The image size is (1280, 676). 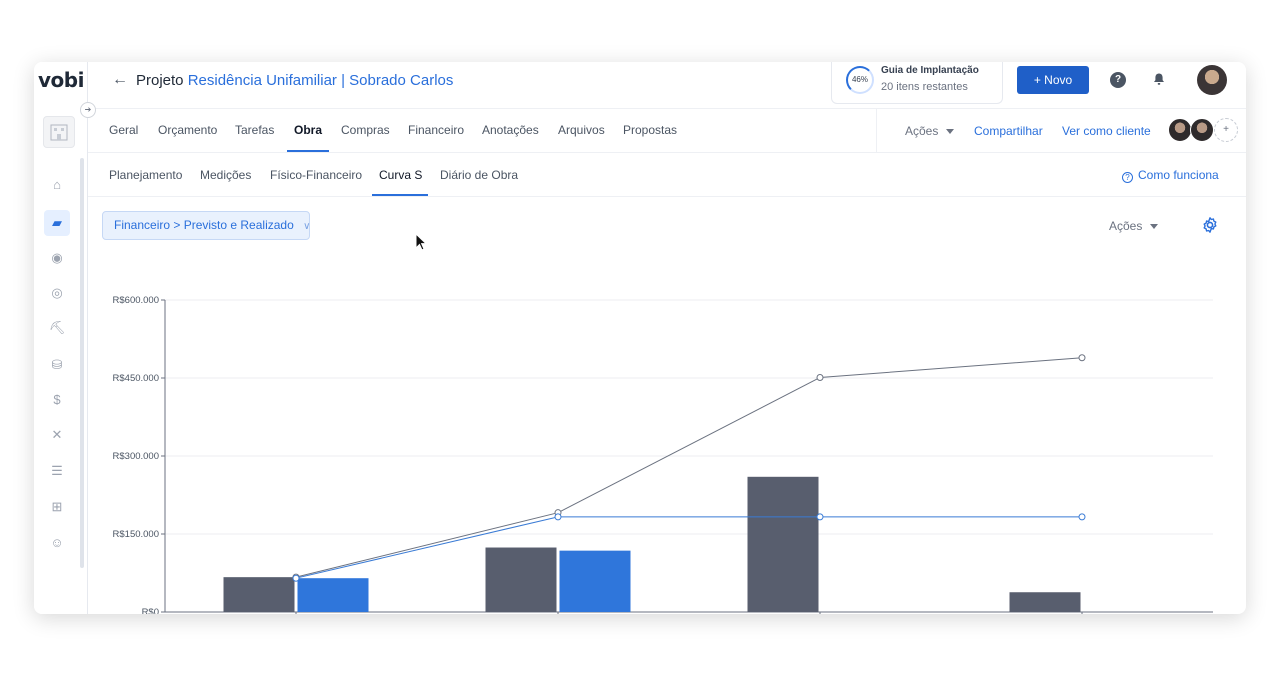 What do you see at coordinates (1008, 131) in the screenshot?
I see `share-link: Compartilhar` at bounding box center [1008, 131].